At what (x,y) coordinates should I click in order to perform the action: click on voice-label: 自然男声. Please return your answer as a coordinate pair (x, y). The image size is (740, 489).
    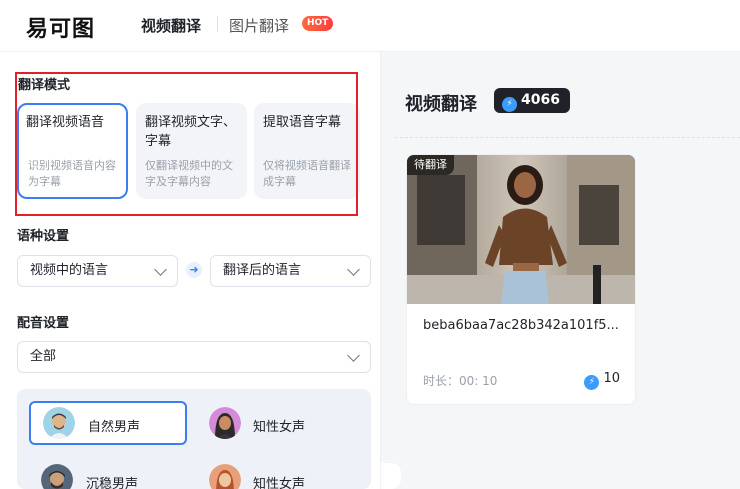
    Looking at the image, I should click on (114, 427).